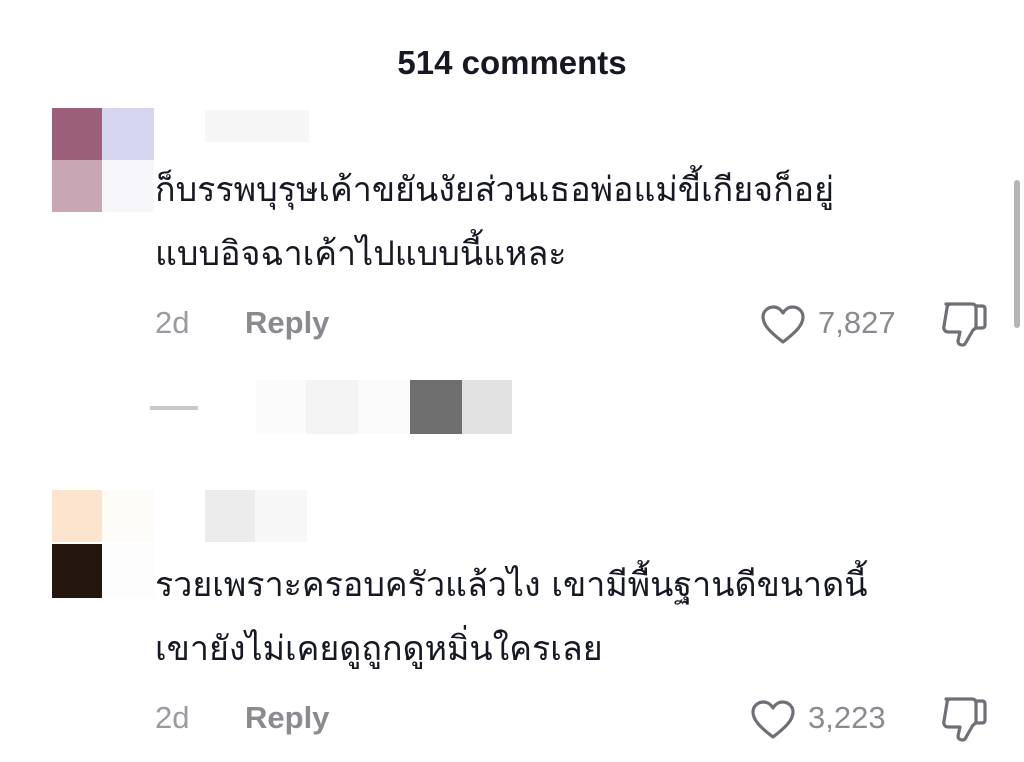 This screenshot has height=762, width=1024. What do you see at coordinates (361, 254) in the screenshot?
I see `comment-text-line: แบบอิจฉาเค้าไปแบบนี้แหละ` at bounding box center [361, 254].